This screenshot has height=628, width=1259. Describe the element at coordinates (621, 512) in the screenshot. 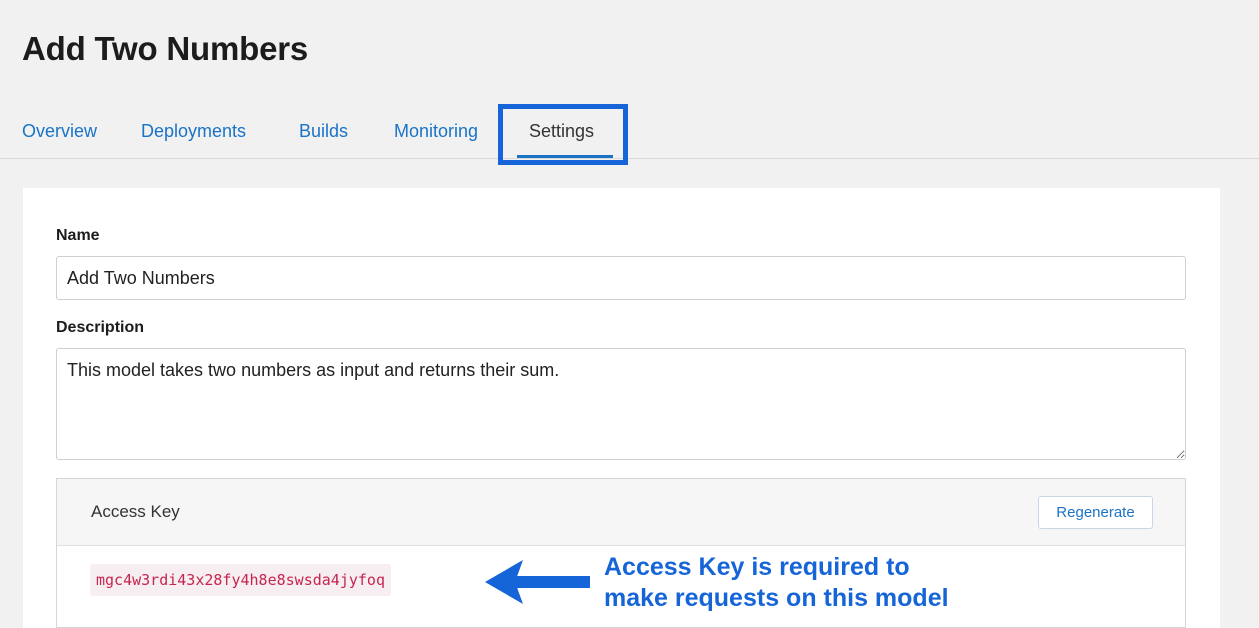

I see `access-key-header: Access Key Regenerate` at that location.